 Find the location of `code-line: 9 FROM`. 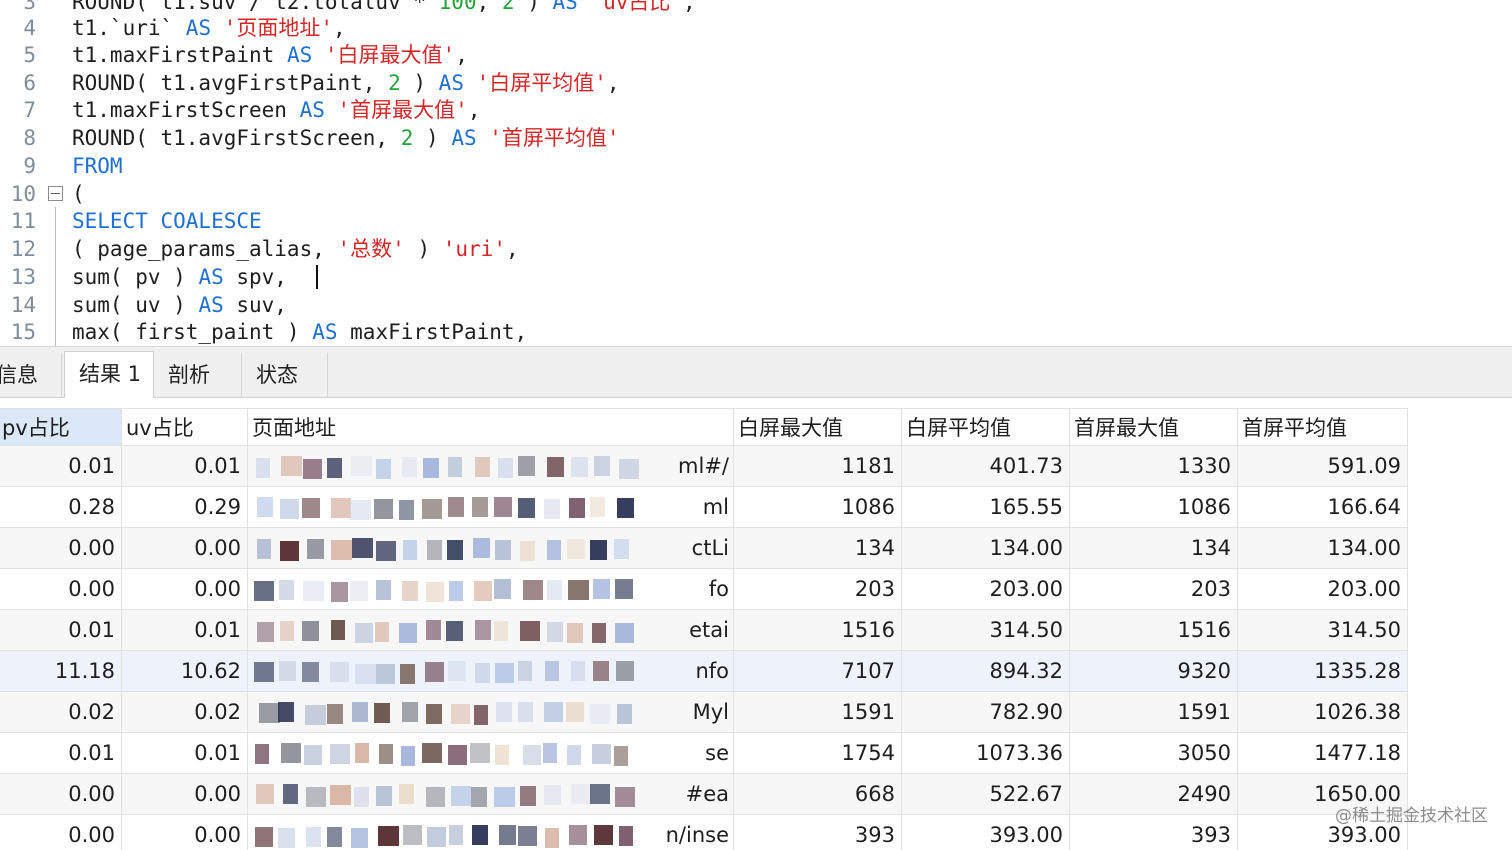

code-line: 9 FROM is located at coordinates (756, 166).